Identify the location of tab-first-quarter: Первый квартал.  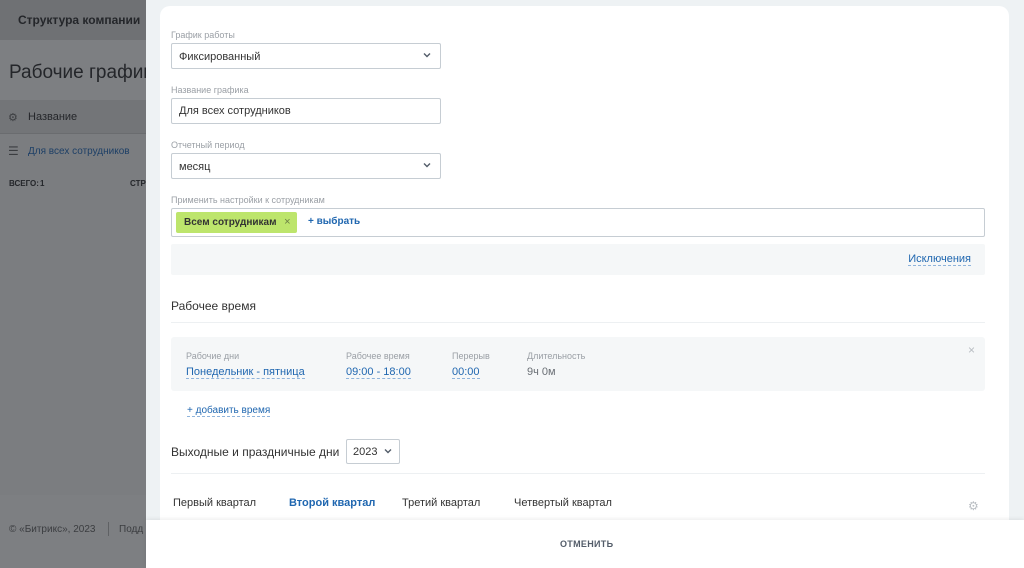
(214, 503).